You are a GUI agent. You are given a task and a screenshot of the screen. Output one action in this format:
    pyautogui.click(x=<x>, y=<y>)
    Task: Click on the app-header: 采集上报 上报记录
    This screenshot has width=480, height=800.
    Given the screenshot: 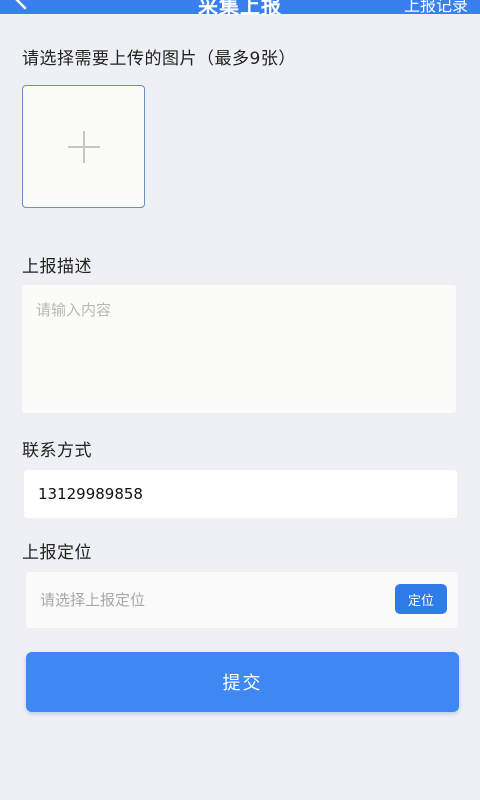 What is the action you would take?
    pyautogui.click(x=240, y=9)
    